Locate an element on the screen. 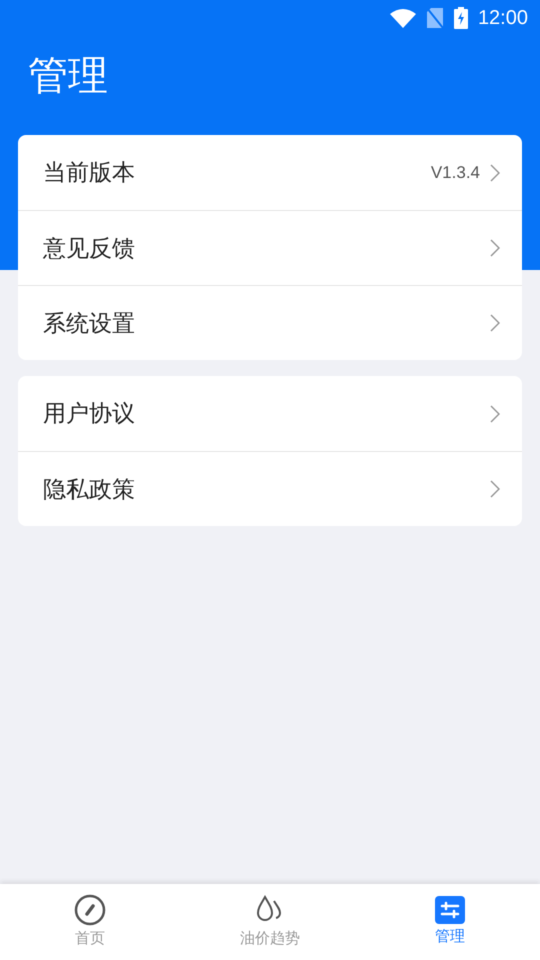 The width and height of the screenshot is (540, 960). settings-row: 系统设置 is located at coordinates (270, 322).